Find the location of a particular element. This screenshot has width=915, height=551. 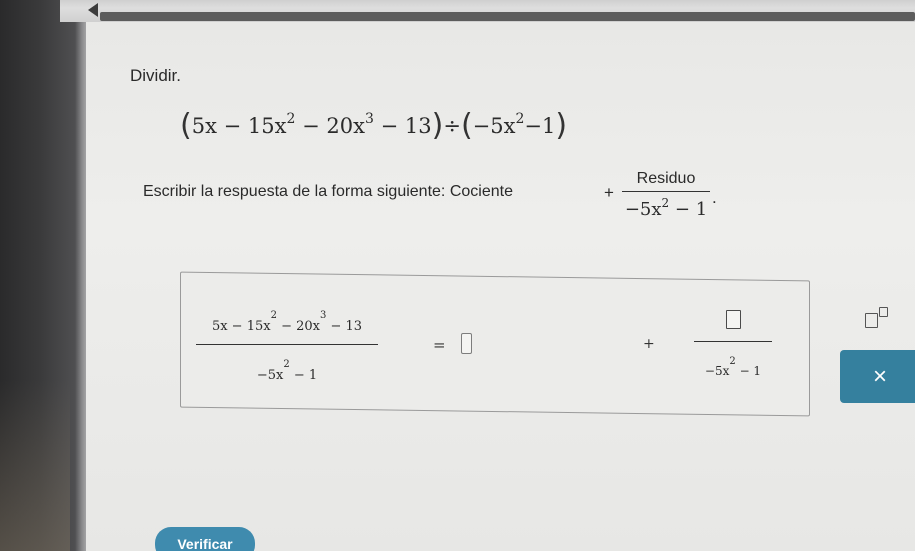

answer-equals: = is located at coordinates (439, 345).